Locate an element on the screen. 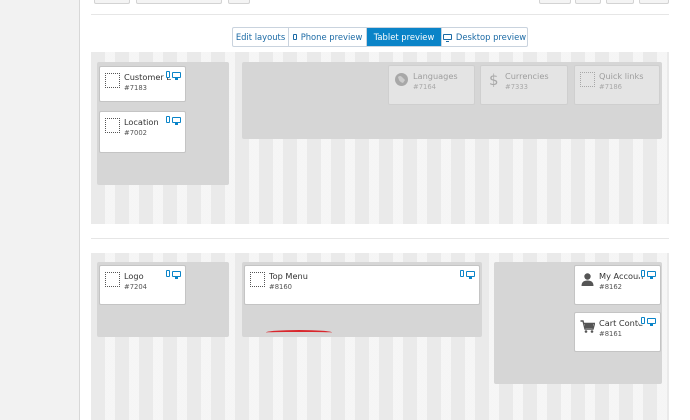 The image size is (690, 420). module-id: #8160 is located at coordinates (280, 287).